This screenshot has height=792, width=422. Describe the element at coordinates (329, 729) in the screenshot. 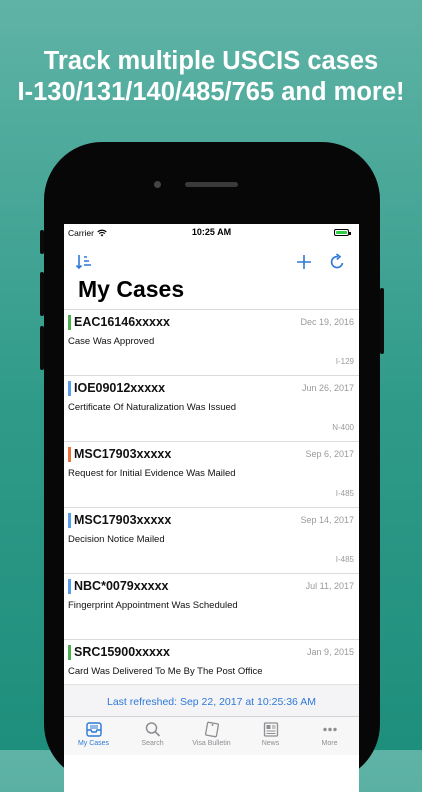

I see `more-icon` at that location.